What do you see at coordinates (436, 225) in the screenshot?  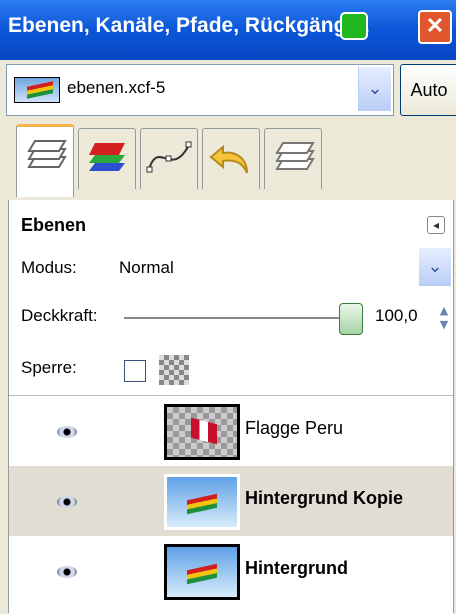 I see `panel-menu-icon: ◂` at bounding box center [436, 225].